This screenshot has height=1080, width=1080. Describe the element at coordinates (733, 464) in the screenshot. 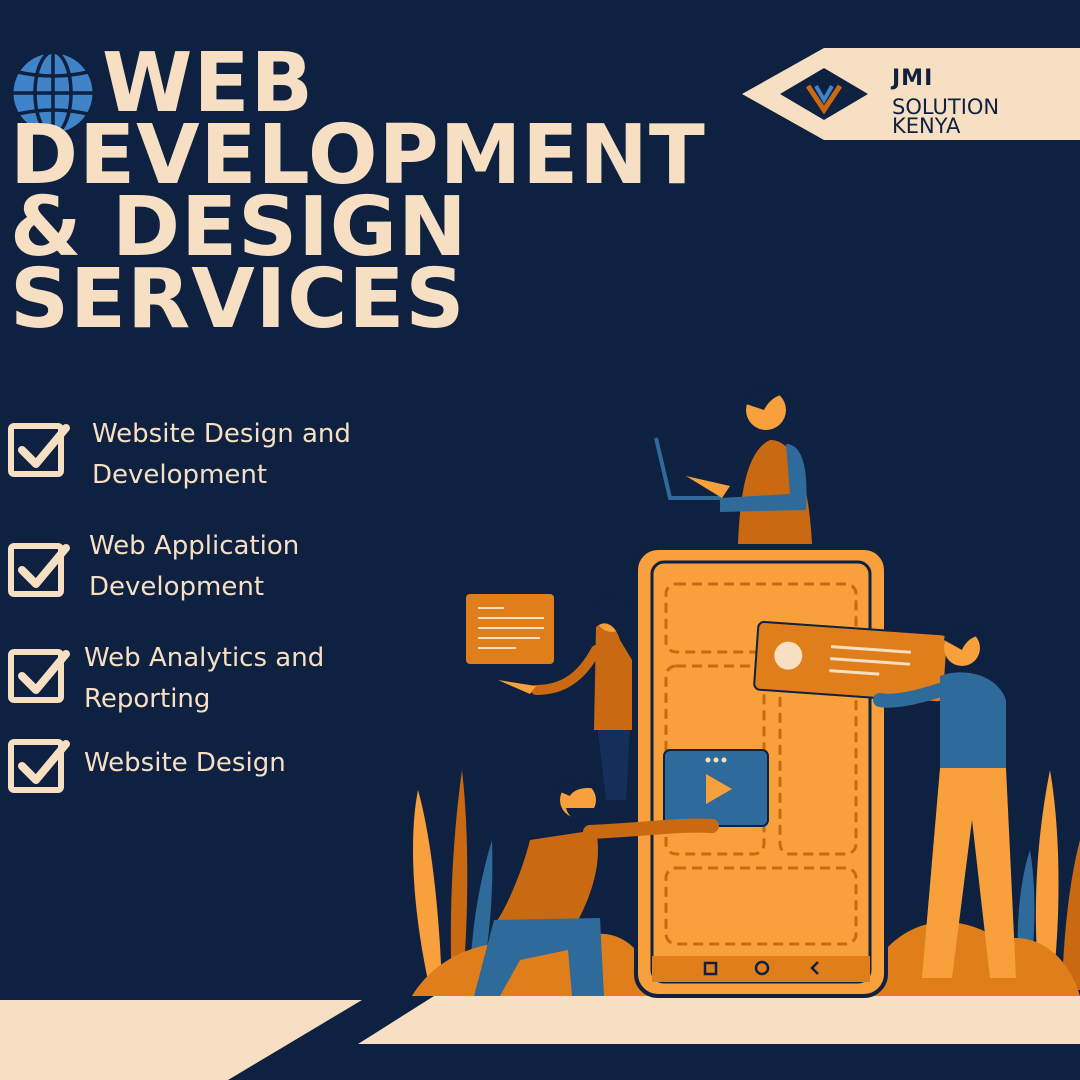

I see `person-top-laptop` at that location.